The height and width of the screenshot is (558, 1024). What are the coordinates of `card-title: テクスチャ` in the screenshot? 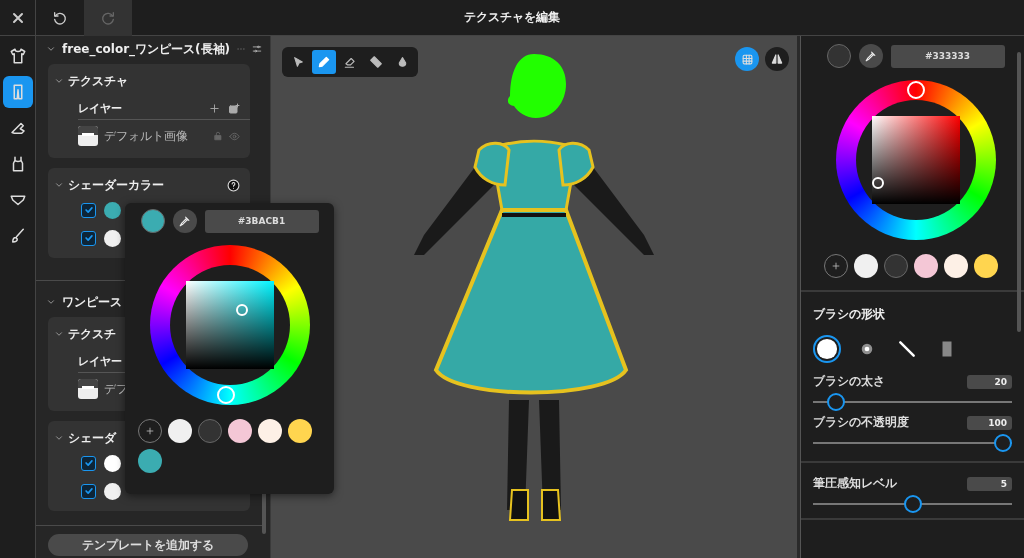 It's located at (98, 81).